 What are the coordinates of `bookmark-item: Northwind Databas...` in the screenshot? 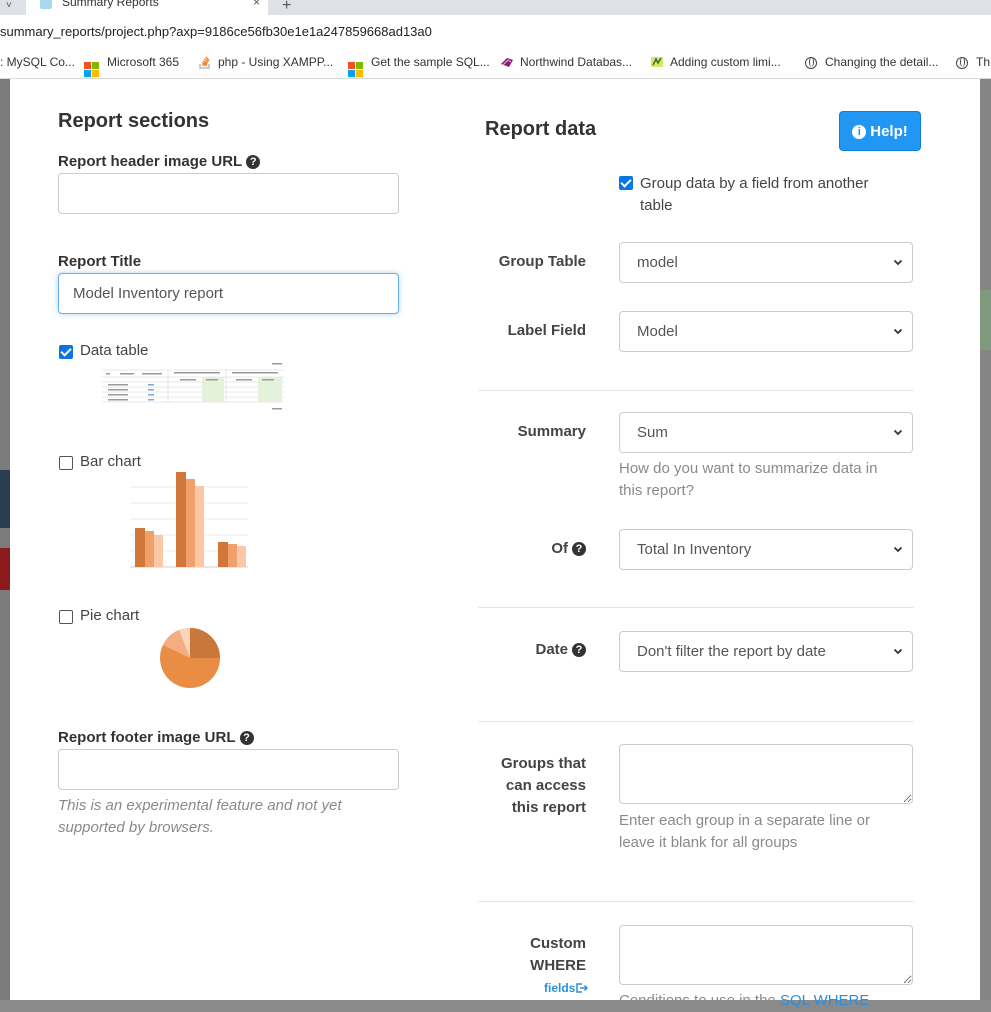 It's located at (566, 62).